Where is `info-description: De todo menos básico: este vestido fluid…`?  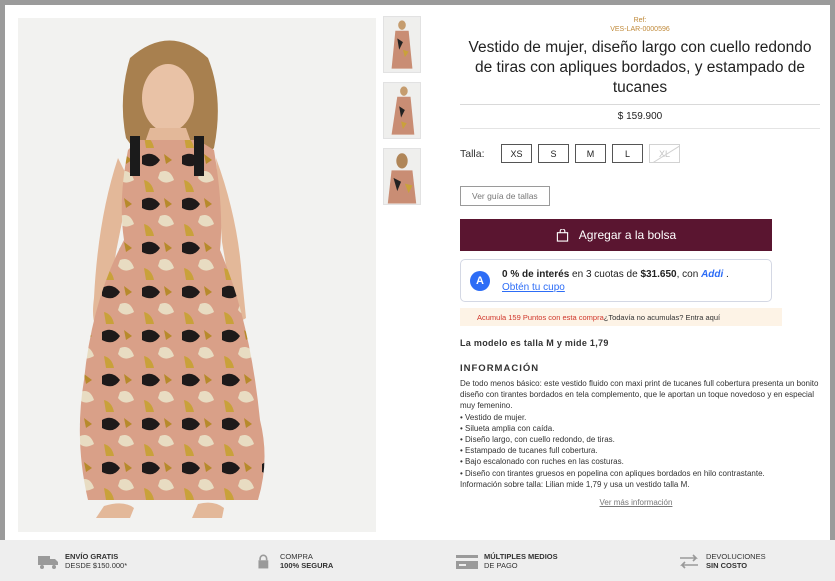 info-description: De todo menos básico: este vestido fluid… is located at coordinates (639, 395).